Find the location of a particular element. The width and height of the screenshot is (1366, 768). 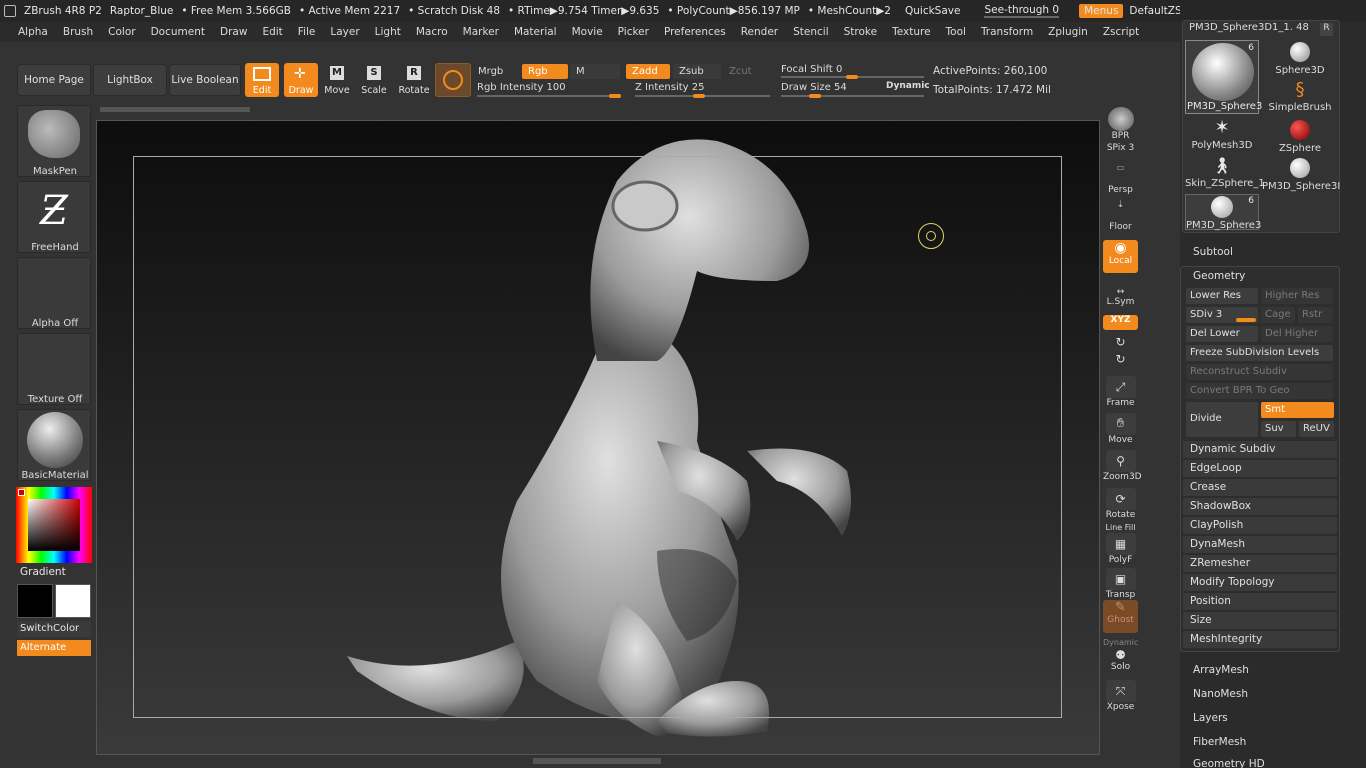

zadd-button: Zadd is located at coordinates (648, 71).